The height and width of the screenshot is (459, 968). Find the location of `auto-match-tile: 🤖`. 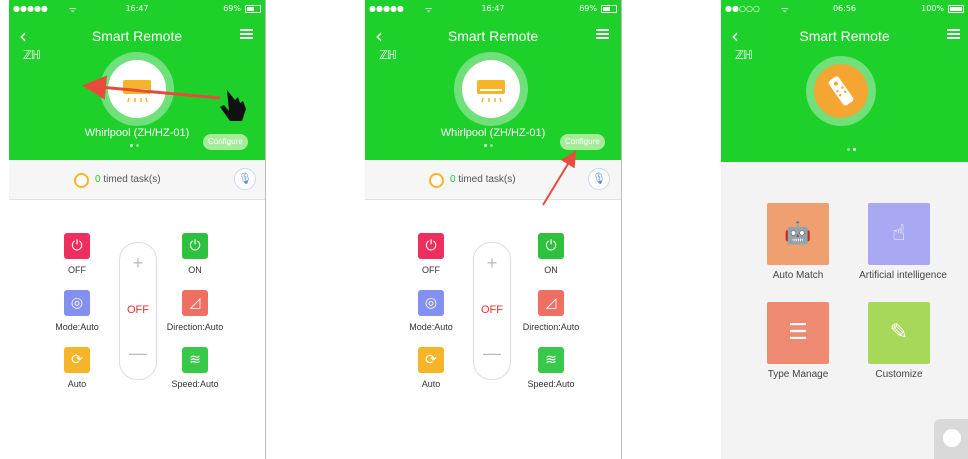

auto-match-tile: 🤖 is located at coordinates (798, 234).